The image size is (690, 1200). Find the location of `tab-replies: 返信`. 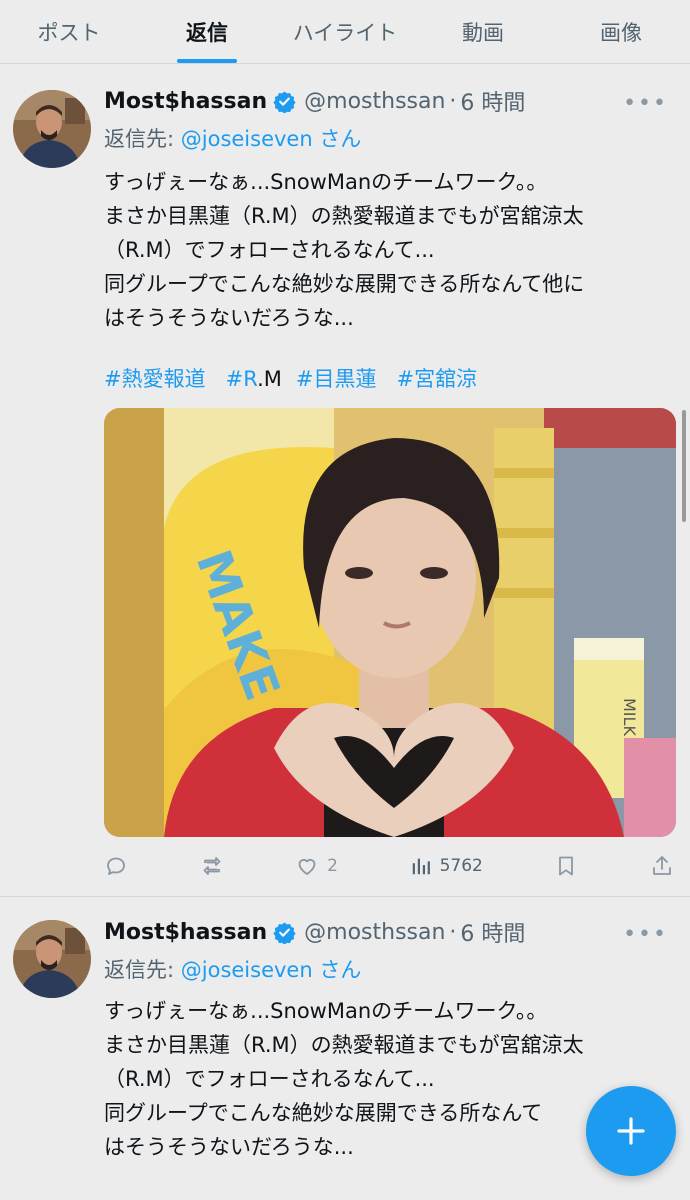

tab-replies: 返信 is located at coordinates (207, 31).